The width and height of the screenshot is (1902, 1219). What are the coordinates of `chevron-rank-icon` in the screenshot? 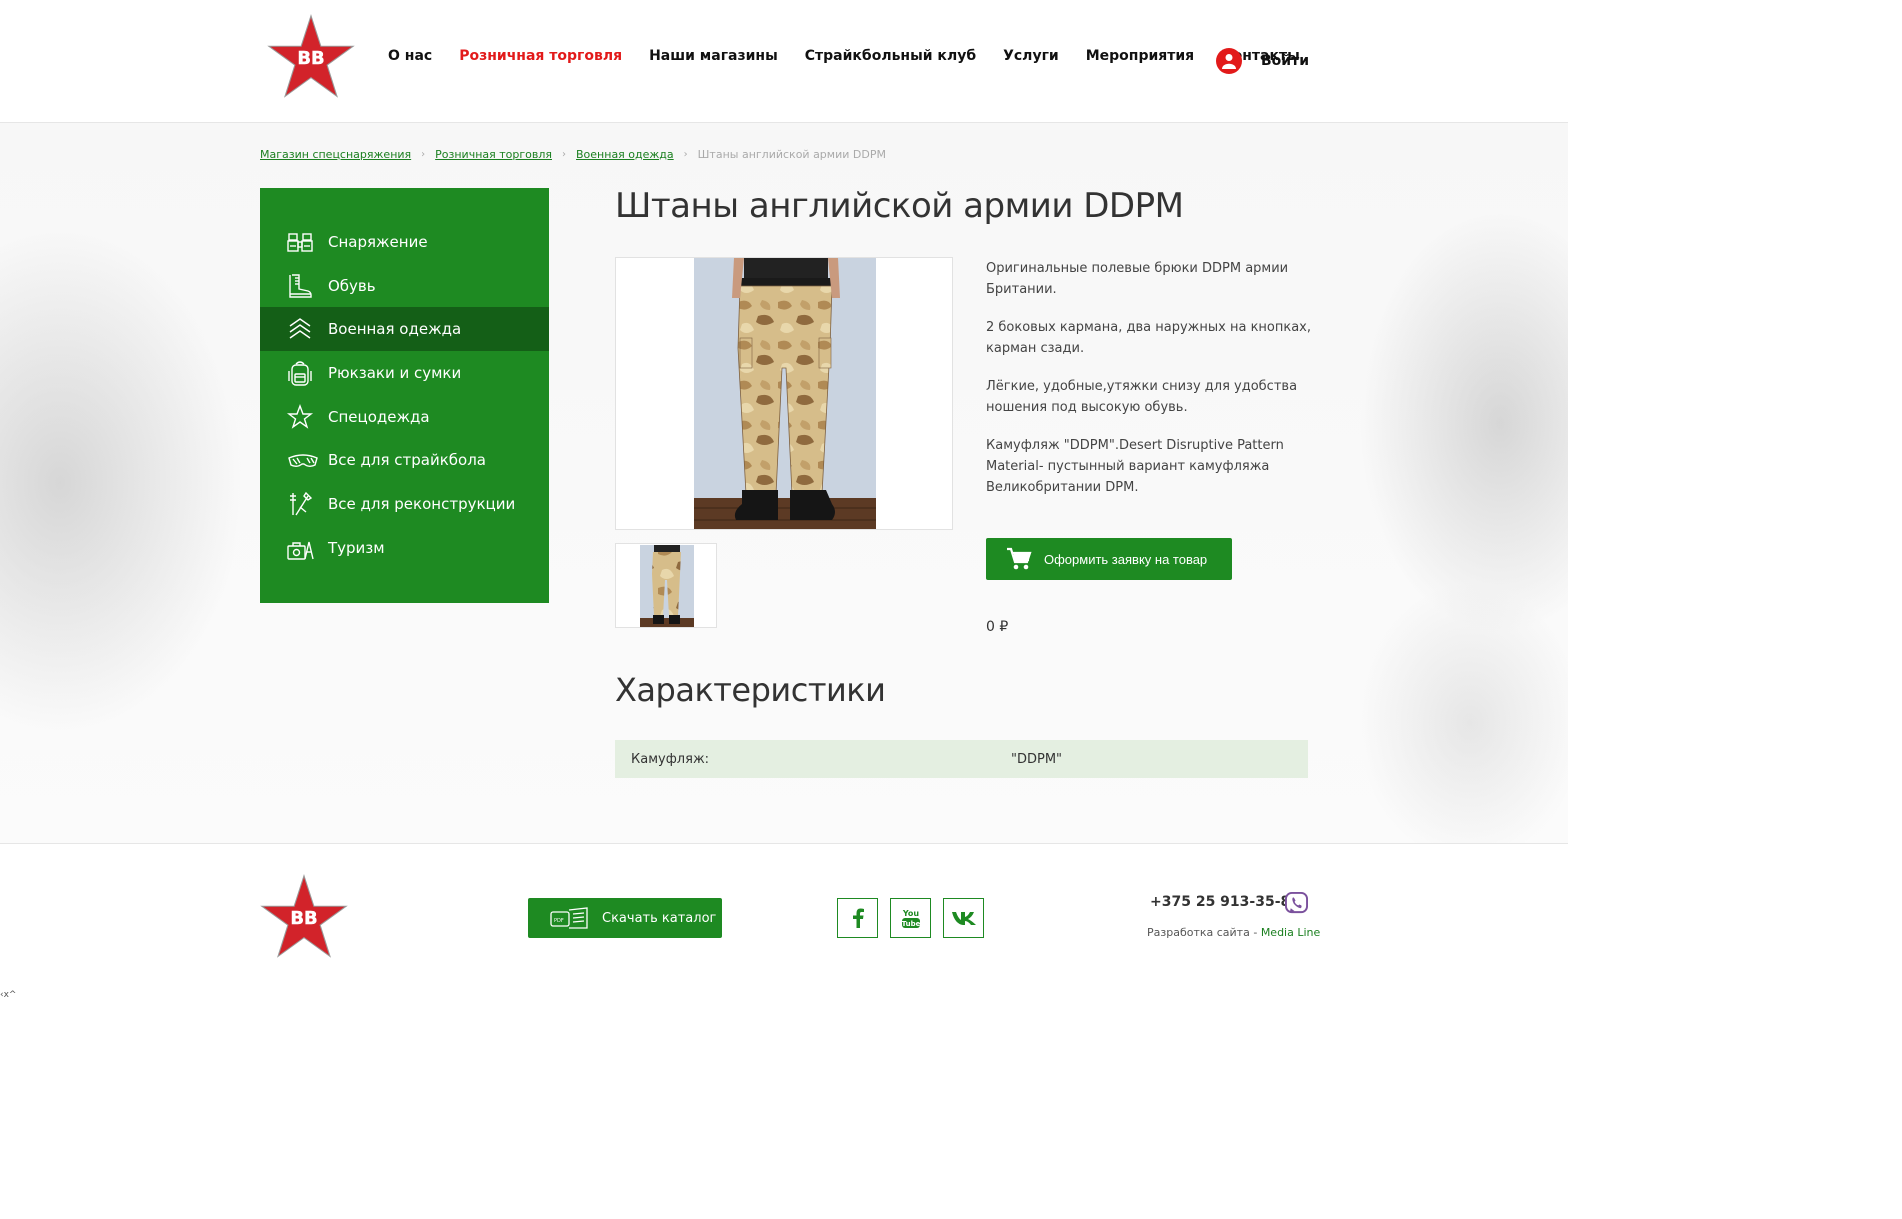 It's located at (300, 328).